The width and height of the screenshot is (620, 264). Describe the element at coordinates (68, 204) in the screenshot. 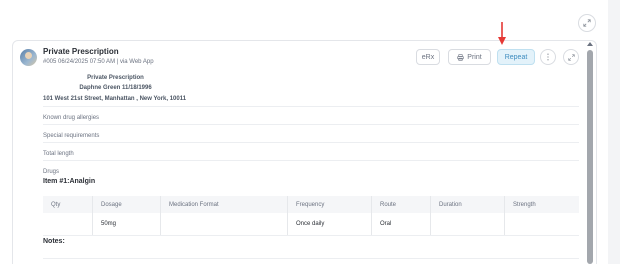

I see `col-qty: Qty` at that location.